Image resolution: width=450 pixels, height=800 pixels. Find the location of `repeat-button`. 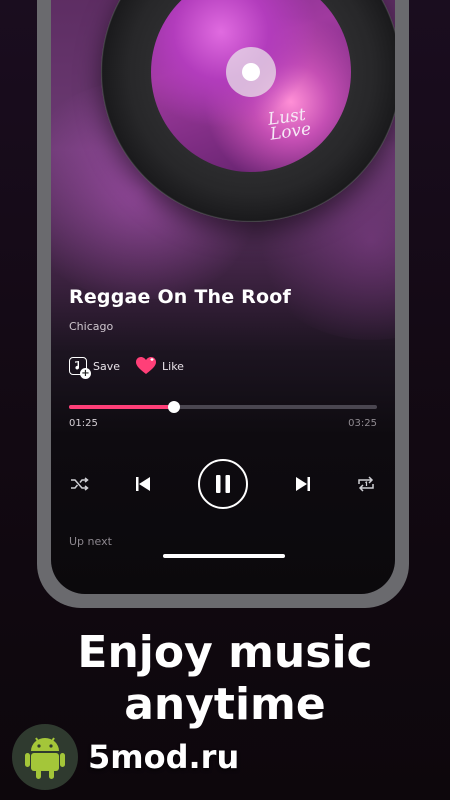

repeat-button is located at coordinates (366, 484).